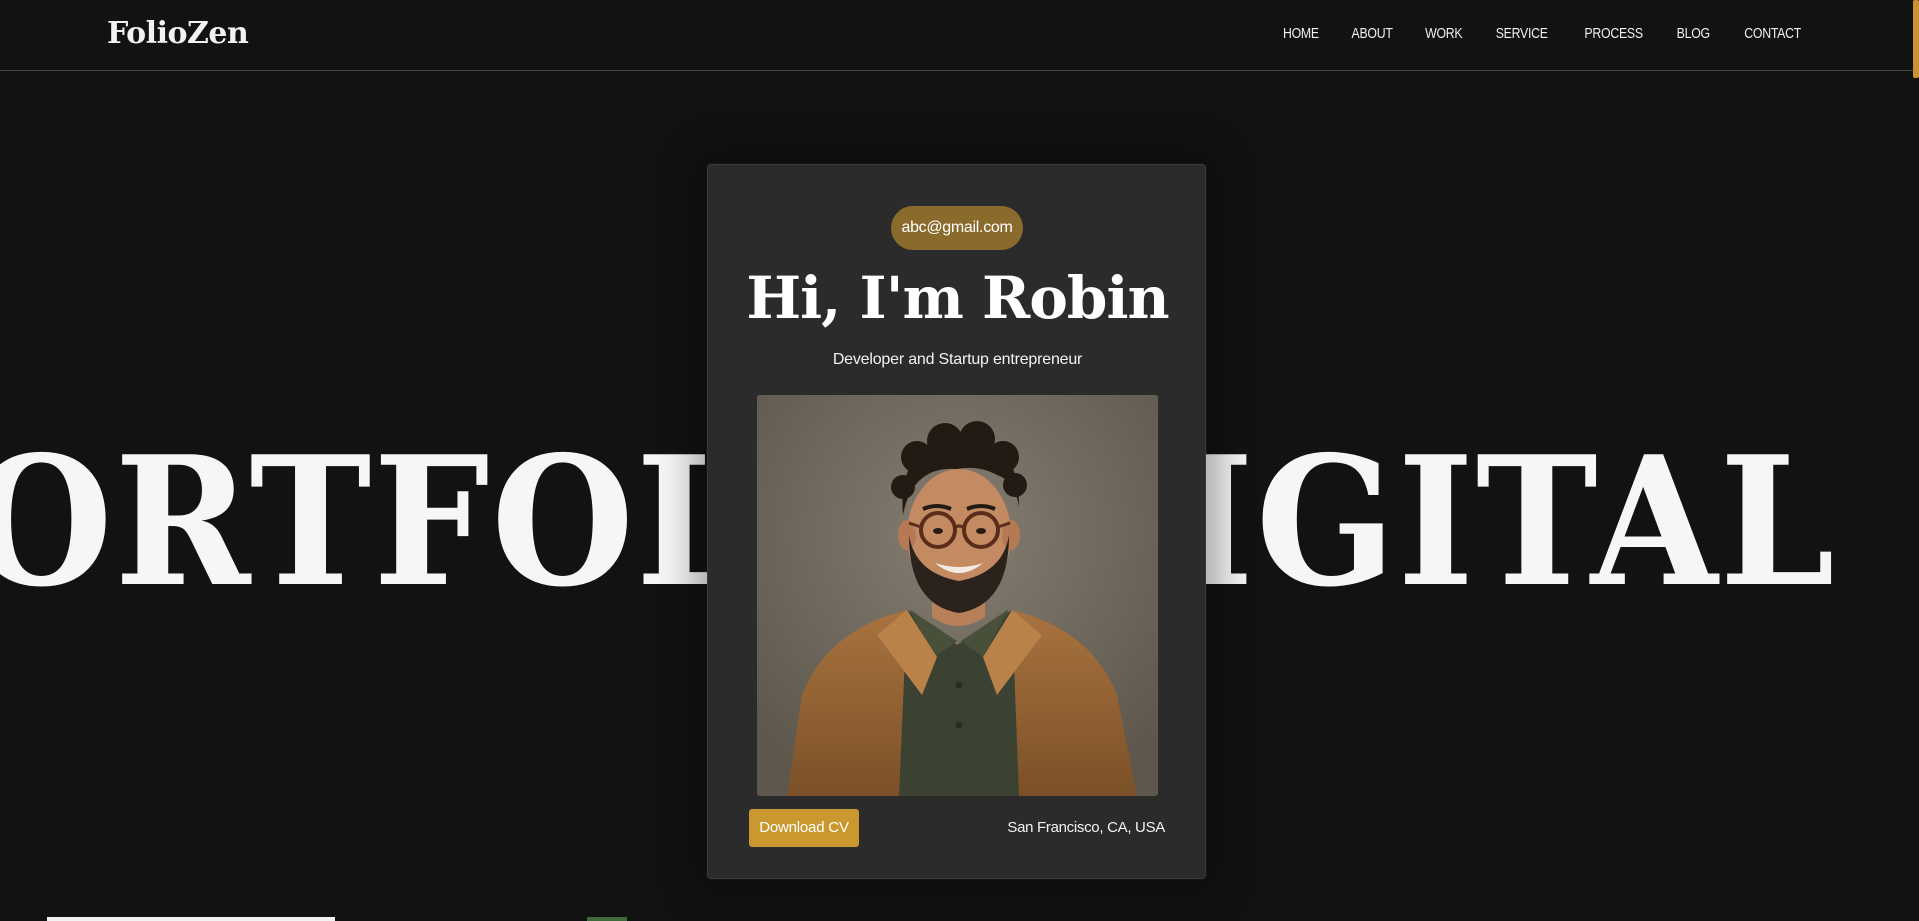 The height and width of the screenshot is (921, 1919). What do you see at coordinates (1301, 34) in the screenshot?
I see `nav-home: HOME` at bounding box center [1301, 34].